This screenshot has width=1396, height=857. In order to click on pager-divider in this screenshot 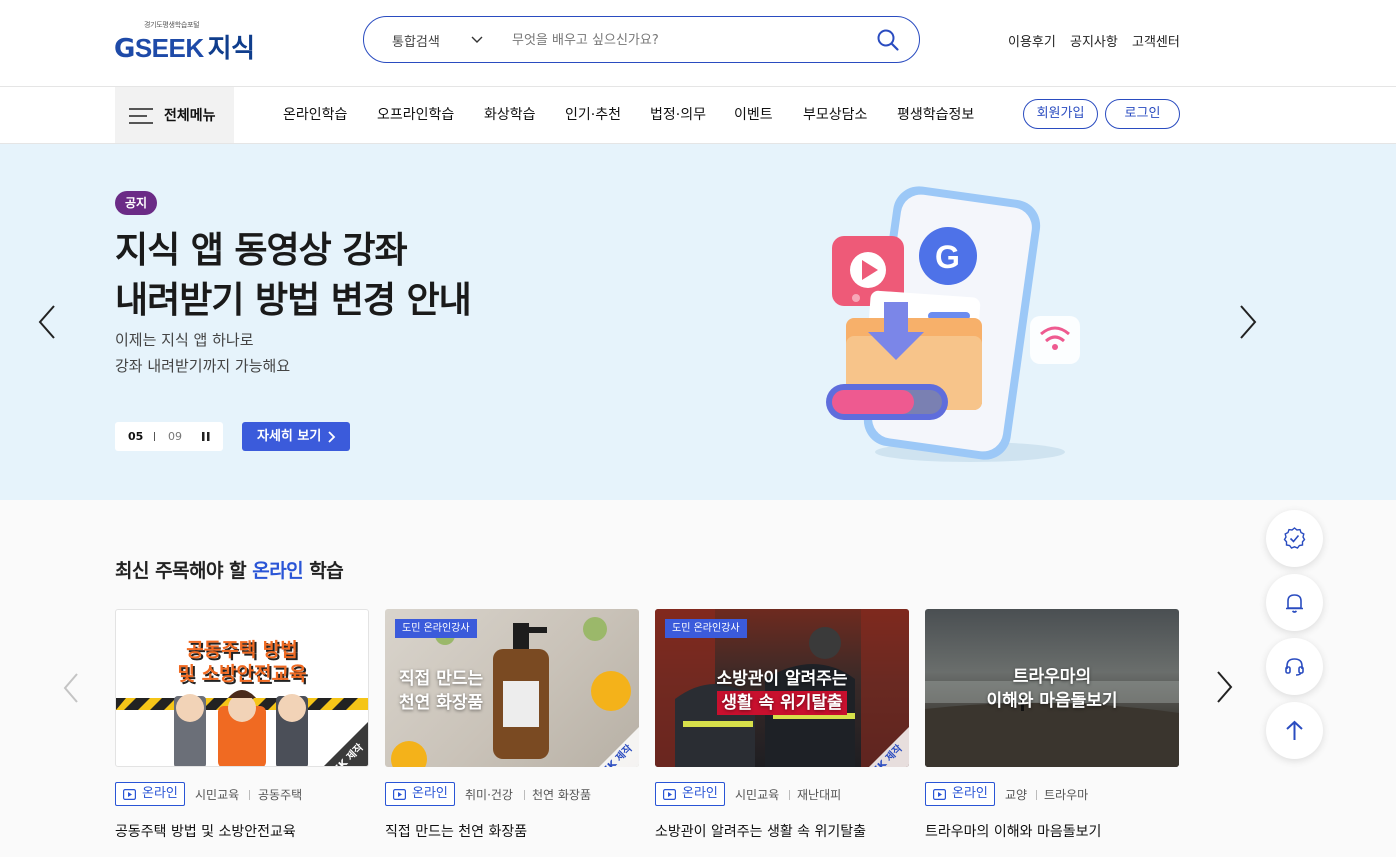, I will do `click(154, 436)`.